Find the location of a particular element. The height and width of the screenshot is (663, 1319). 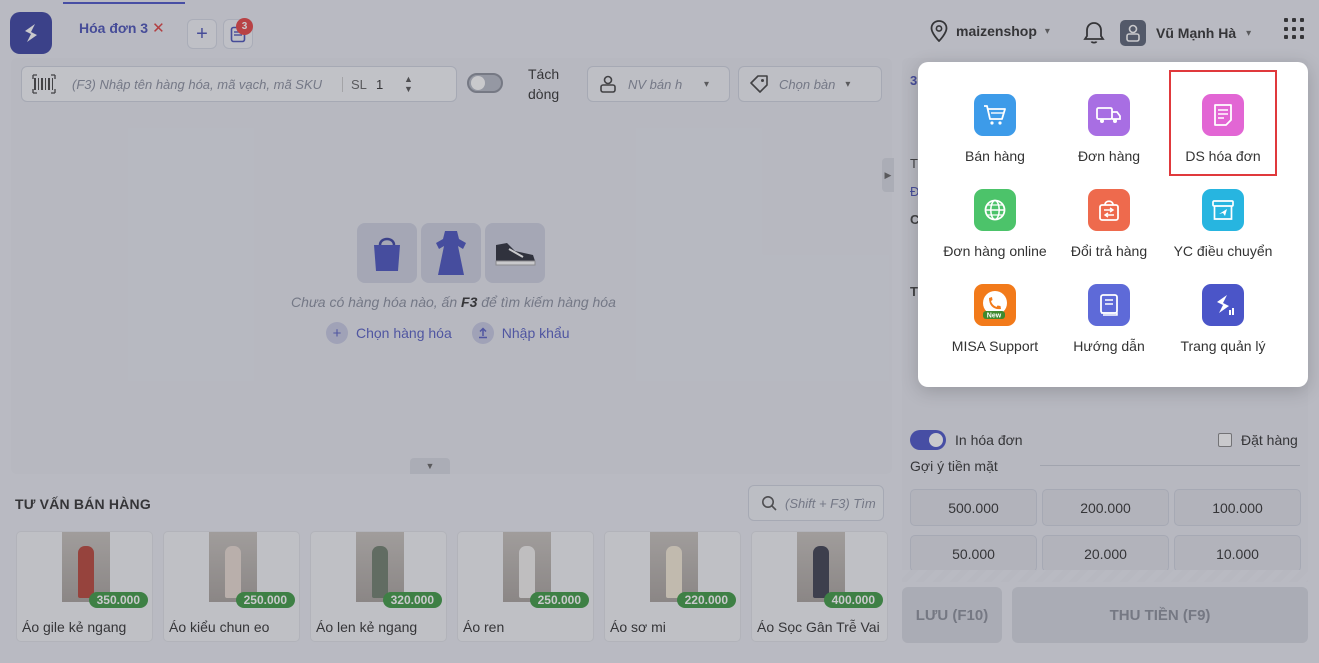

svg-text: New is located at coordinates (994, 316).